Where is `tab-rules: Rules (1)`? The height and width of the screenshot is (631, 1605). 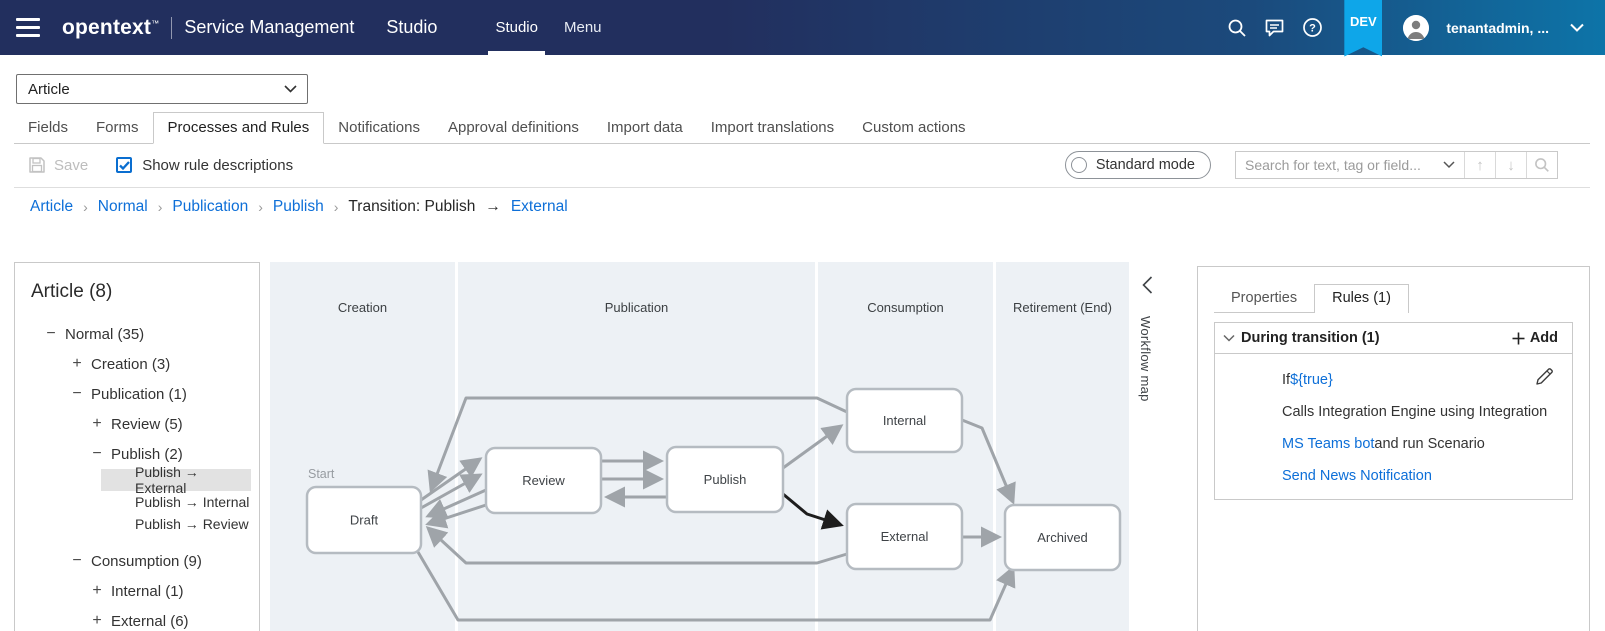 tab-rules: Rules (1) is located at coordinates (1361, 298).